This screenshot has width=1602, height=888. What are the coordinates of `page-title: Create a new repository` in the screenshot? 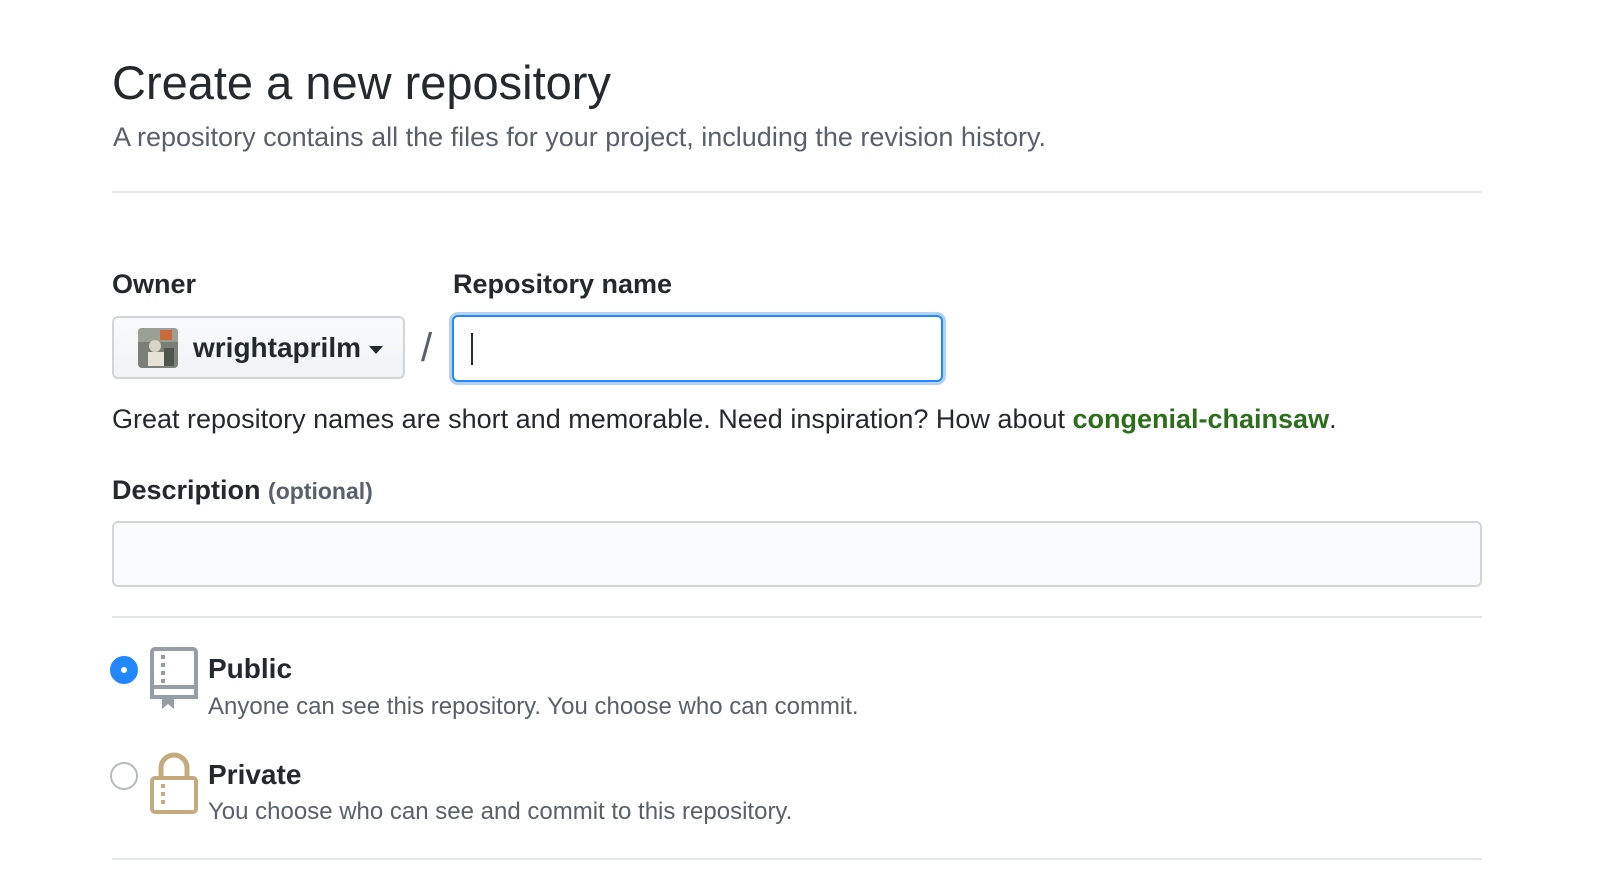 It's located at (361, 82).